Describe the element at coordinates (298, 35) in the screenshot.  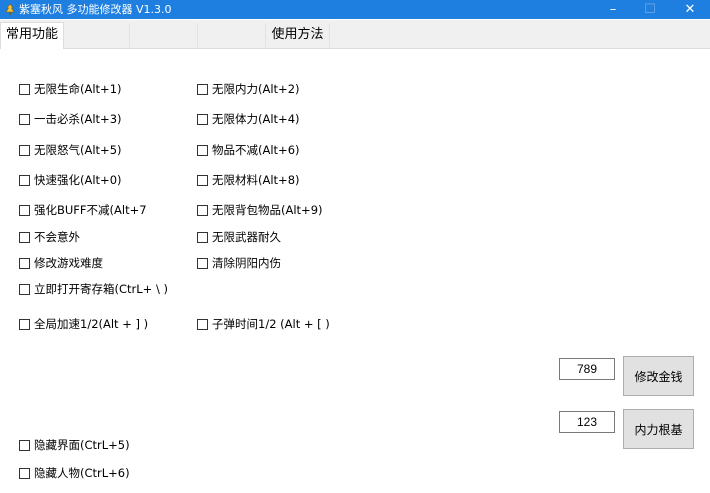
I see `tab-usage-instructions: 使用方法` at that location.